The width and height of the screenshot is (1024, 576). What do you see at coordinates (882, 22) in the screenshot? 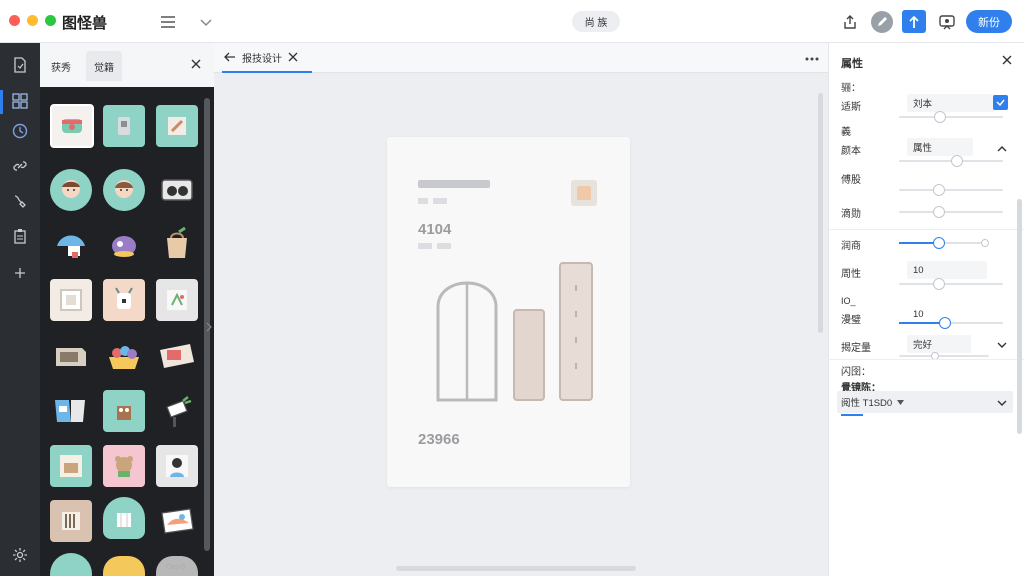
I see `pen-icon` at bounding box center [882, 22].